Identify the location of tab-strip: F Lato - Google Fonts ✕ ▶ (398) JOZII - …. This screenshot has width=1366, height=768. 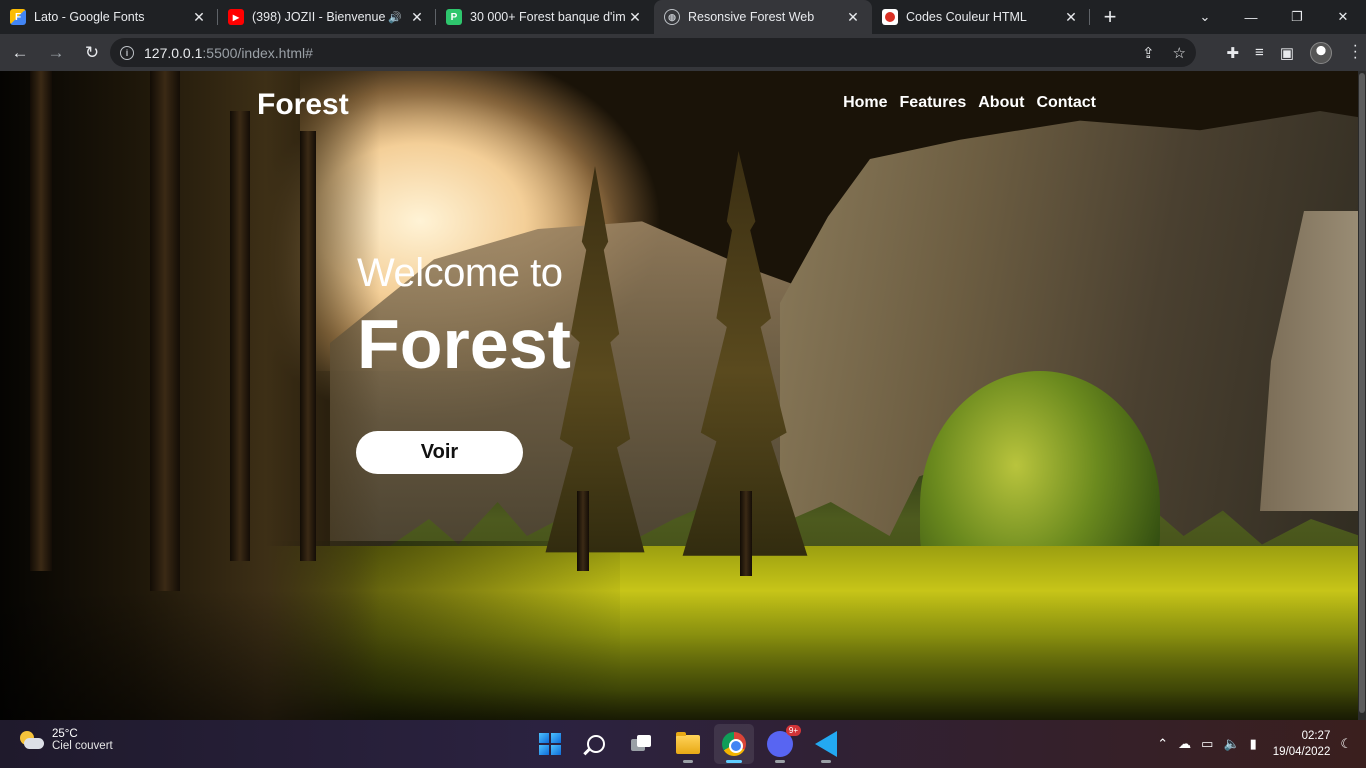
(683, 17).